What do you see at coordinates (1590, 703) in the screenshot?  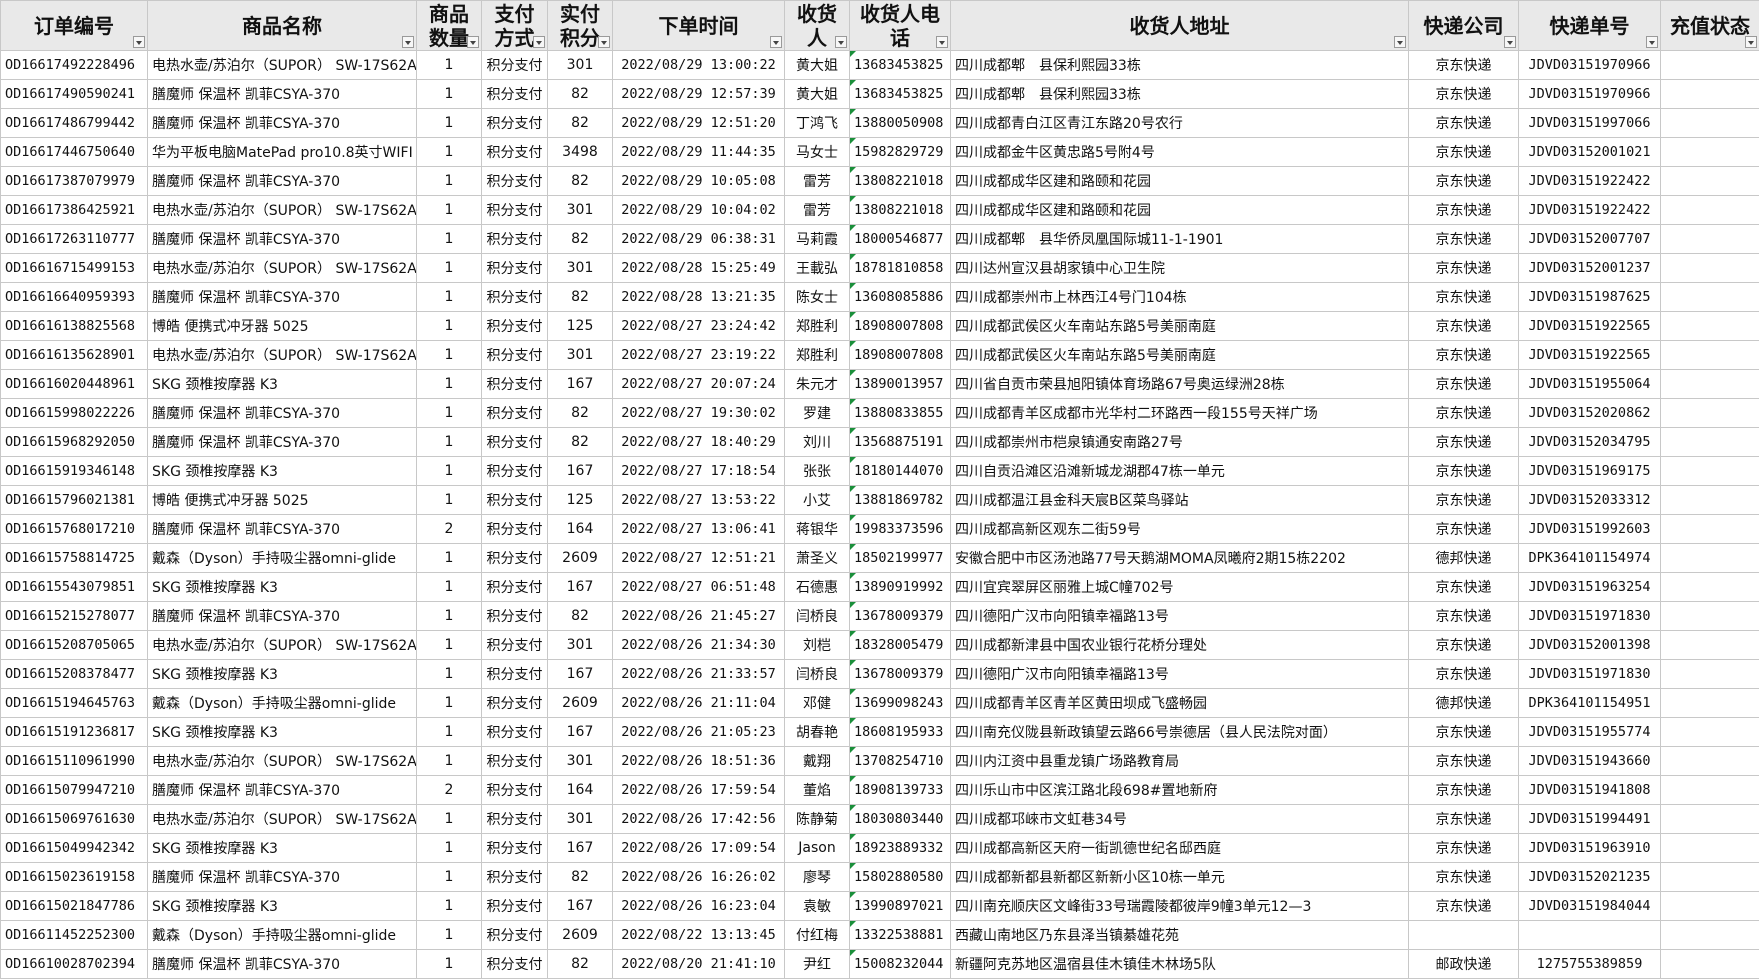 I see `table-cell: DPK364101154951` at bounding box center [1590, 703].